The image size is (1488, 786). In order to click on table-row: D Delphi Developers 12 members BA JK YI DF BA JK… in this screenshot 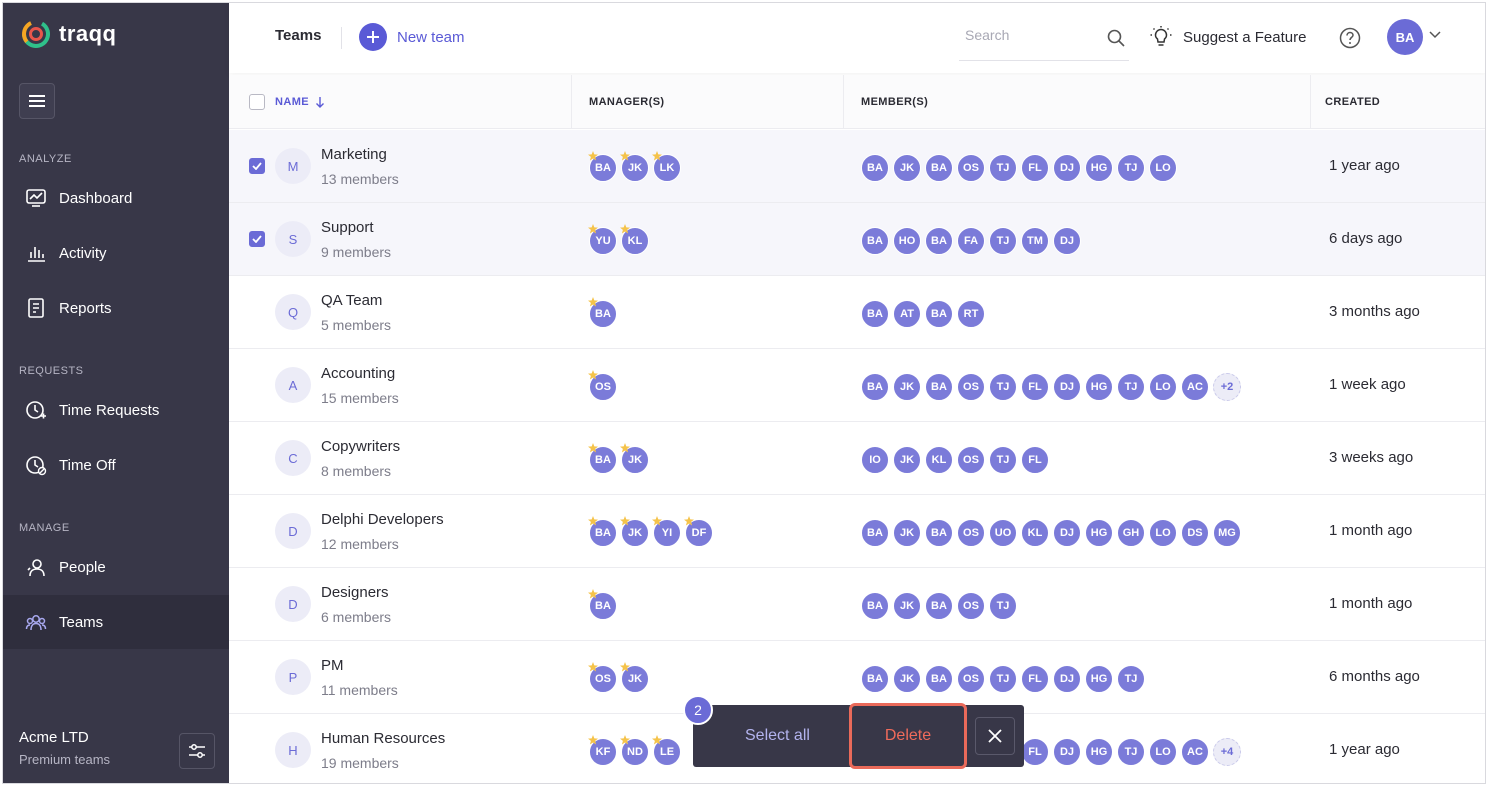, I will do `click(857, 531)`.